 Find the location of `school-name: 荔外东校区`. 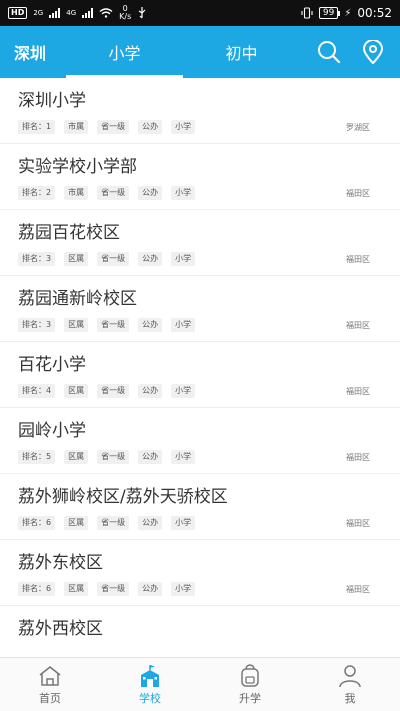

school-name: 荔外东校区 is located at coordinates (60, 563).